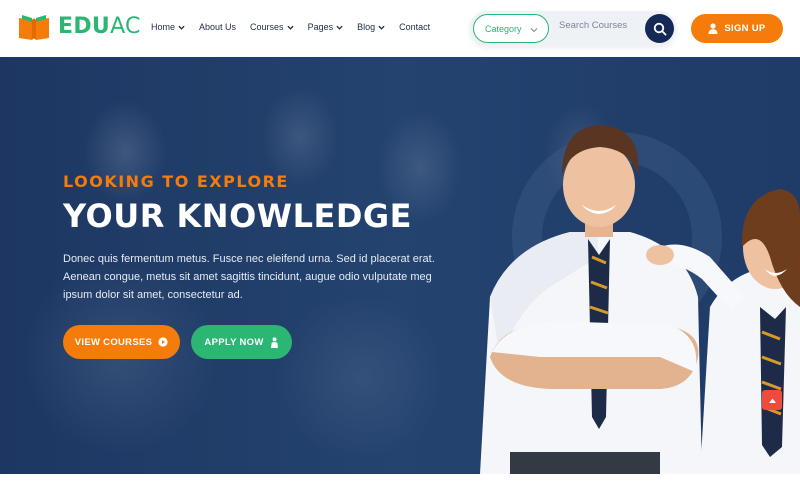 This screenshot has height=500, width=800. I want to click on brand-name-part2: AC, so click(125, 26).